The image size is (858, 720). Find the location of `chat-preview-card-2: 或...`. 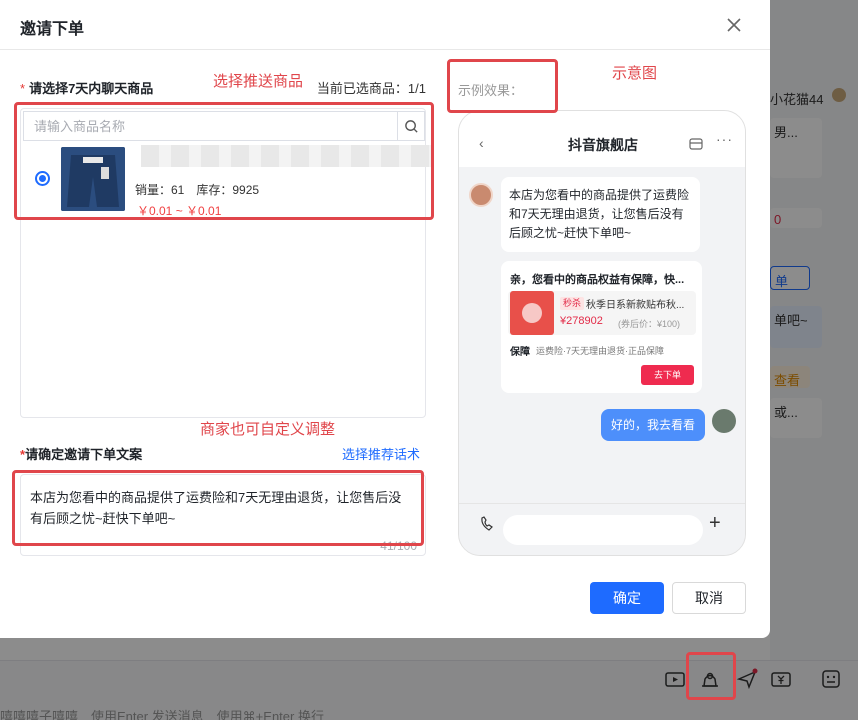

chat-preview-card-2: 或... is located at coordinates (796, 418).